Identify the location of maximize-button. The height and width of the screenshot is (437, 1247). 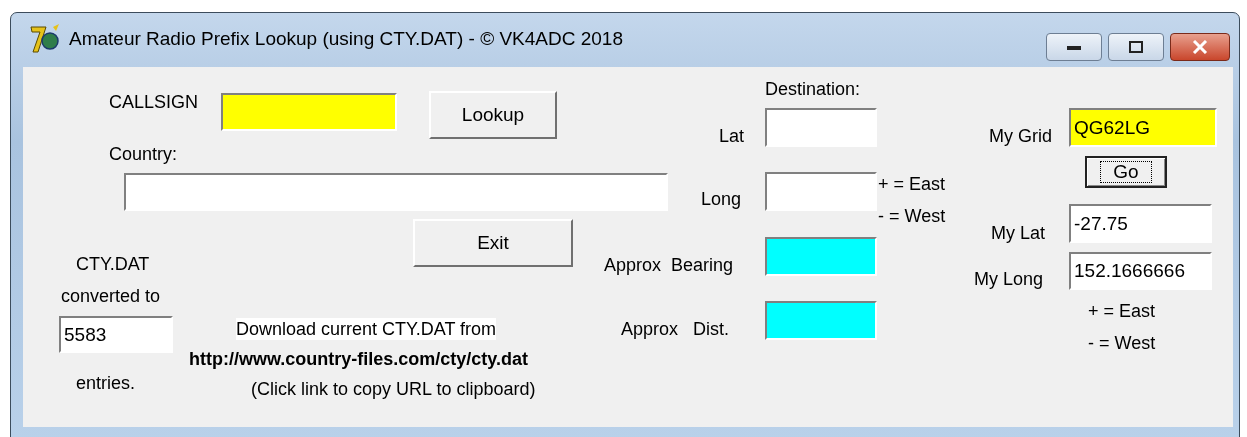
(1136, 47).